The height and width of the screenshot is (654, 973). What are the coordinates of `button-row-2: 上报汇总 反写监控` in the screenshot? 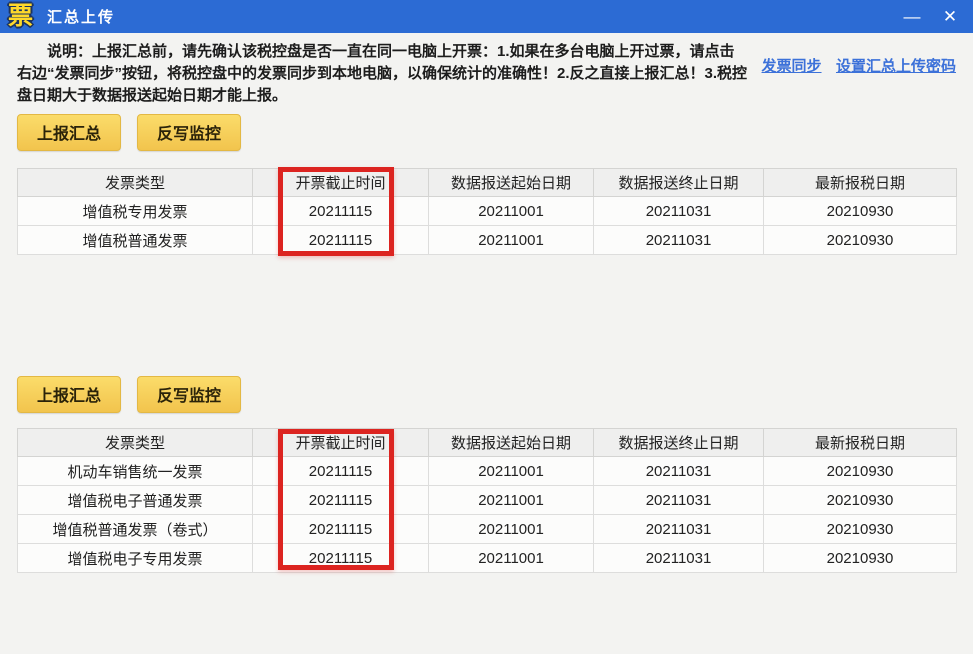 It's located at (486, 394).